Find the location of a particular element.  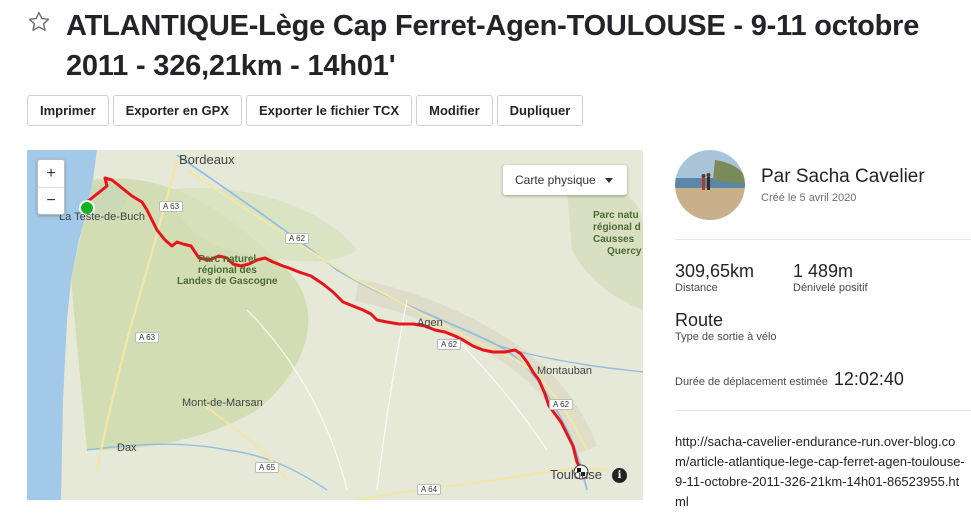

map-label-text: régional des is located at coordinates (227, 270).